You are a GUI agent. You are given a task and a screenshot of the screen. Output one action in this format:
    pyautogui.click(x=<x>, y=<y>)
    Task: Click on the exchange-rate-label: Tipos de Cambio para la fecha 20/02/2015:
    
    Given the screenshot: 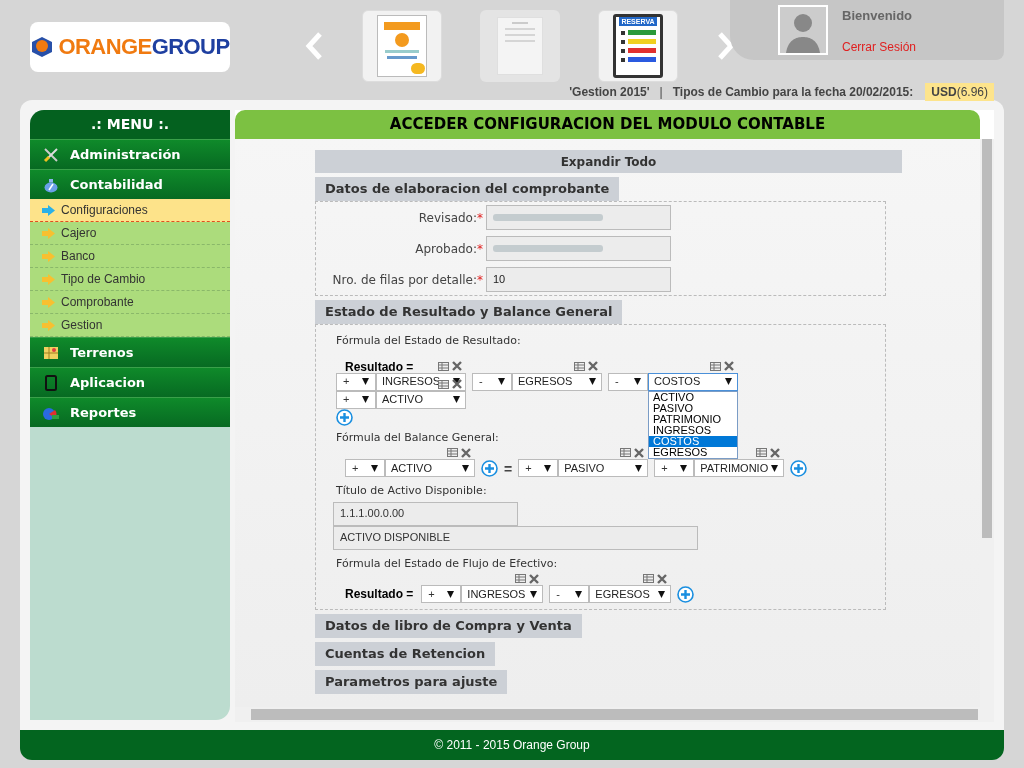 What is the action you would take?
    pyautogui.click(x=793, y=92)
    